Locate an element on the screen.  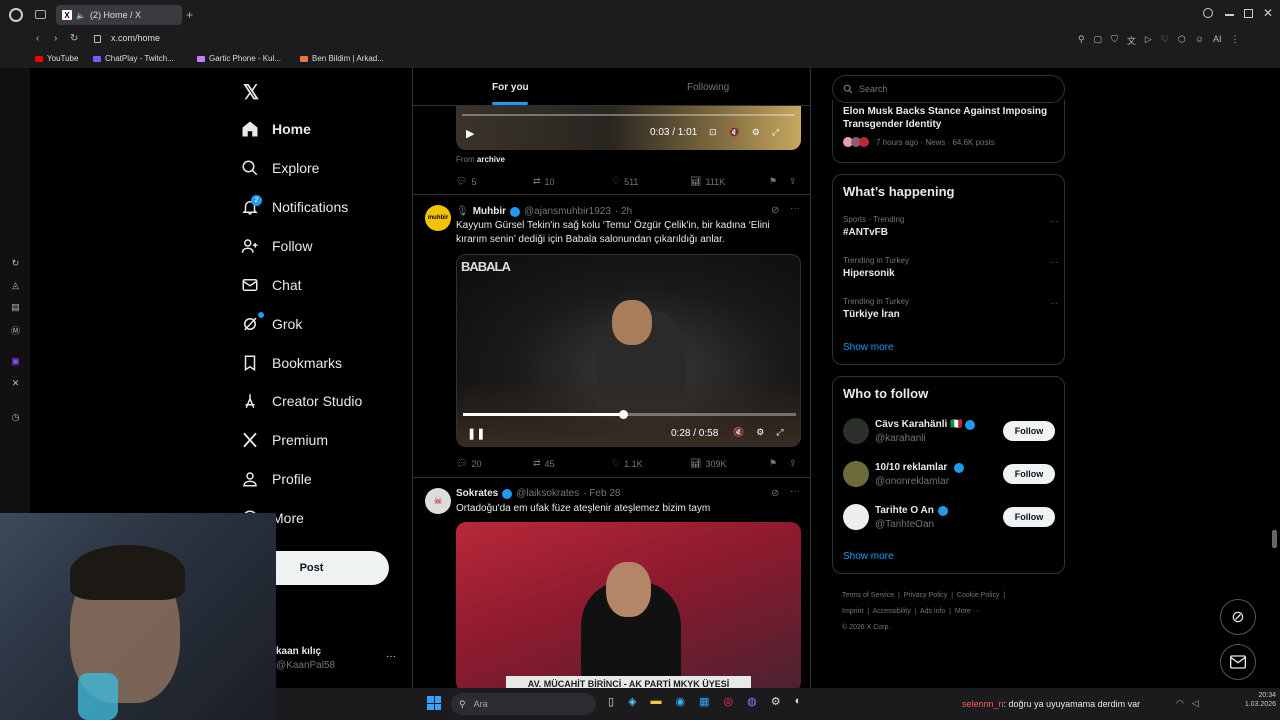
task-view-icon: ▯ is located at coordinates (611, 701).